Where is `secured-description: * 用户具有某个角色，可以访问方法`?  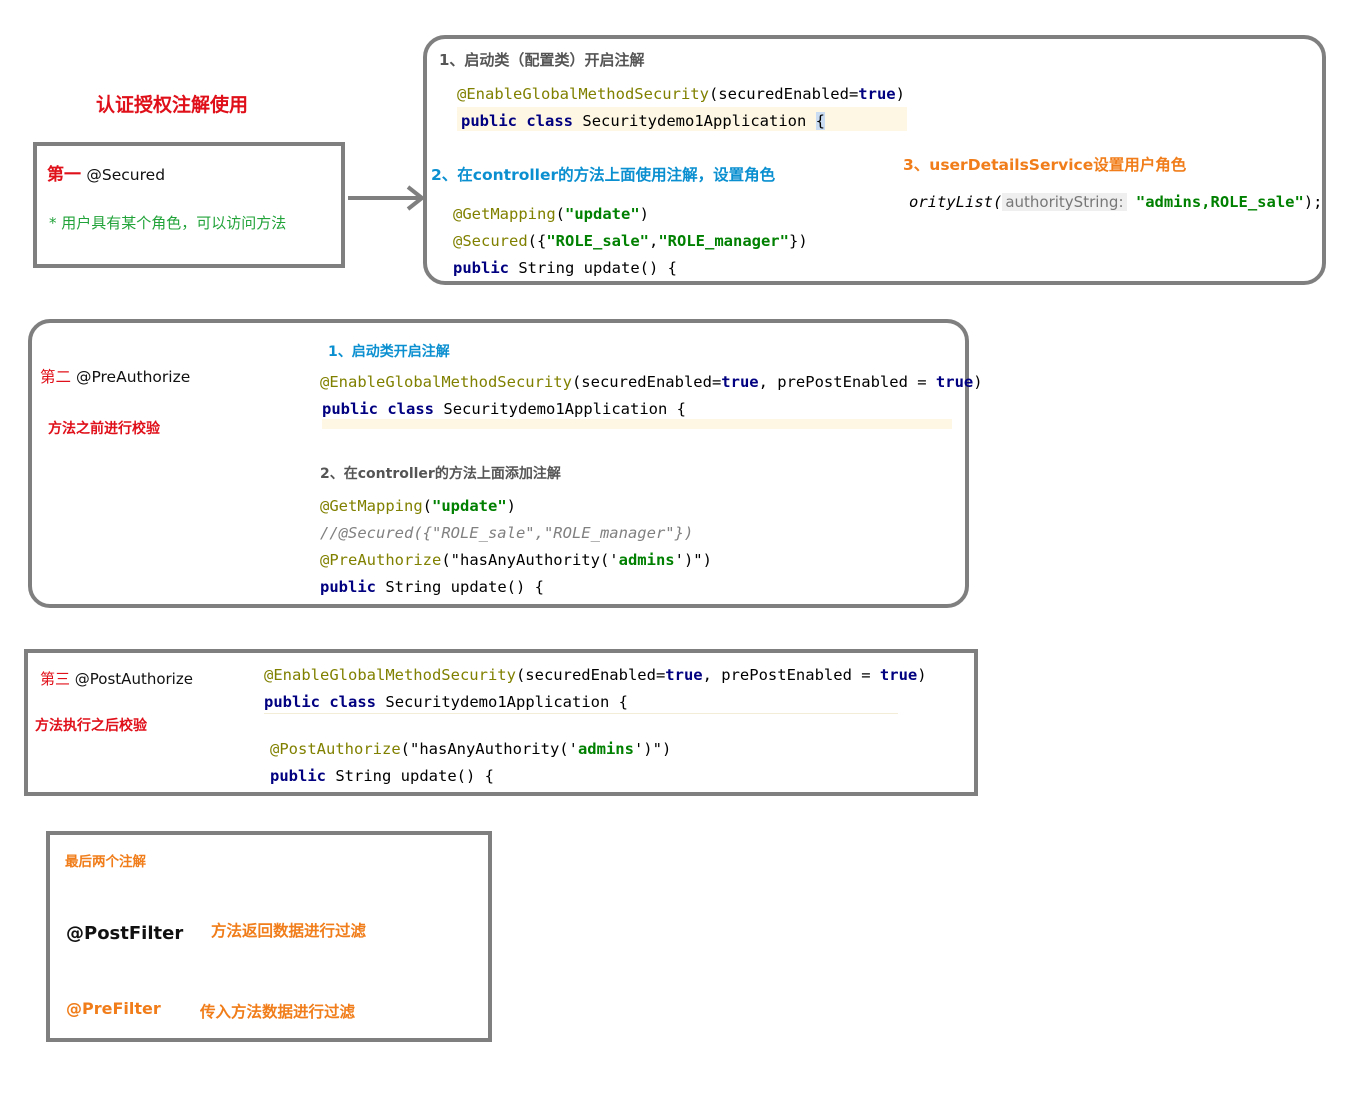
secured-description: * 用户具有某个角色，可以访问方法 is located at coordinates (168, 223).